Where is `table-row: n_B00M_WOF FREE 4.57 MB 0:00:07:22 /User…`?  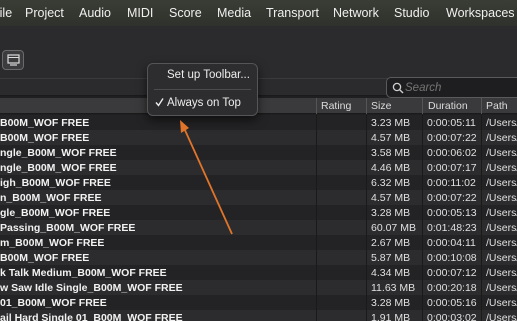 table-row: n_B00M_WOF FREE 4.57 MB 0:00:07:22 /User… is located at coordinates (258, 197).